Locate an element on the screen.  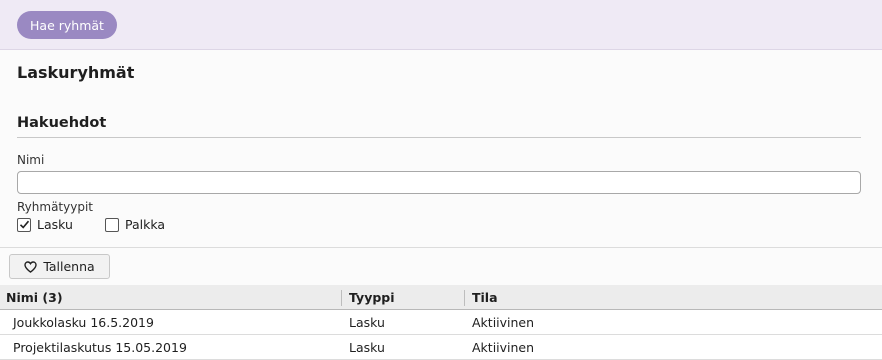
checkbox-lasku-box is located at coordinates (24, 224).